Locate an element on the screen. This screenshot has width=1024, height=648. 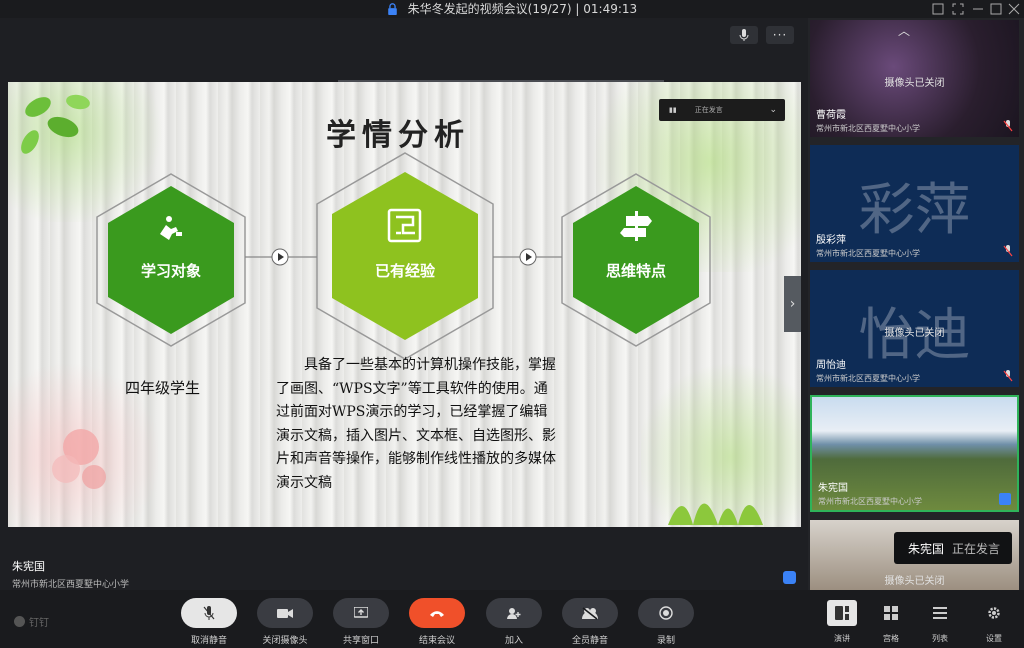
speaking-toast: 朱宪国 正在发言 is located at coordinates (953, 548).